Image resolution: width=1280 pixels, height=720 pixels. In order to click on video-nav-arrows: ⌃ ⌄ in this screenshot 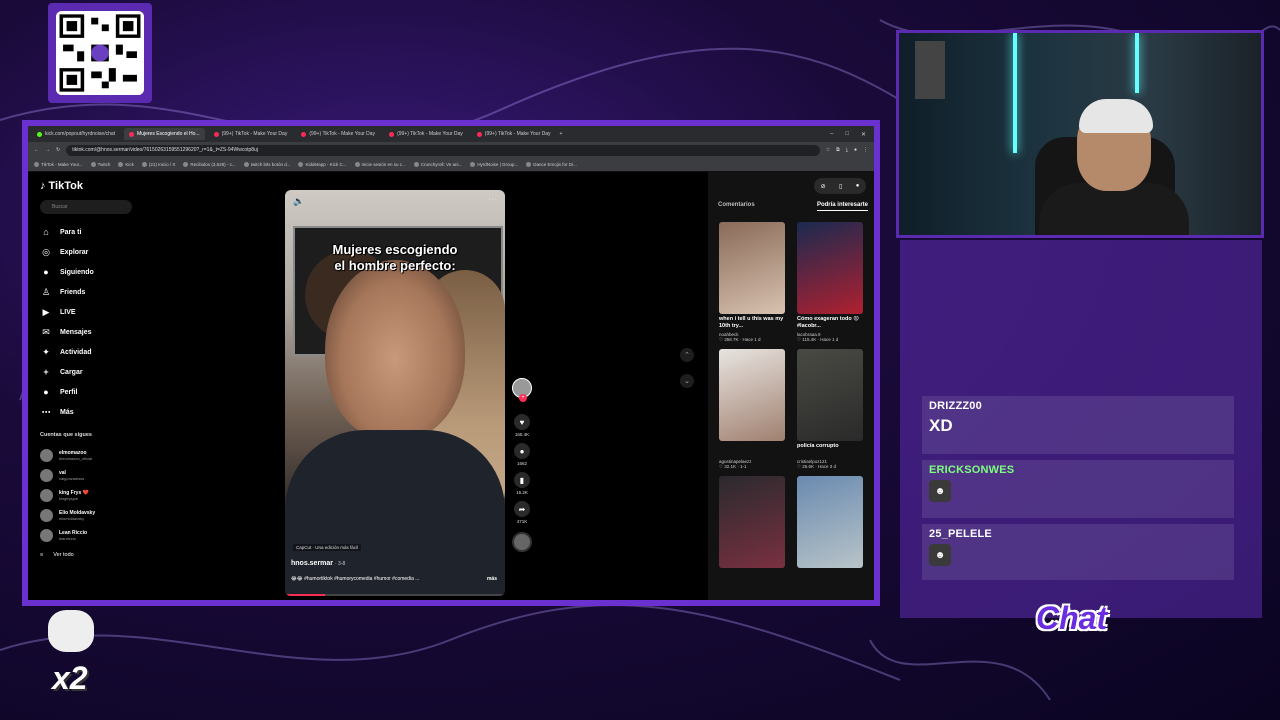, I will do `click(687, 368)`.